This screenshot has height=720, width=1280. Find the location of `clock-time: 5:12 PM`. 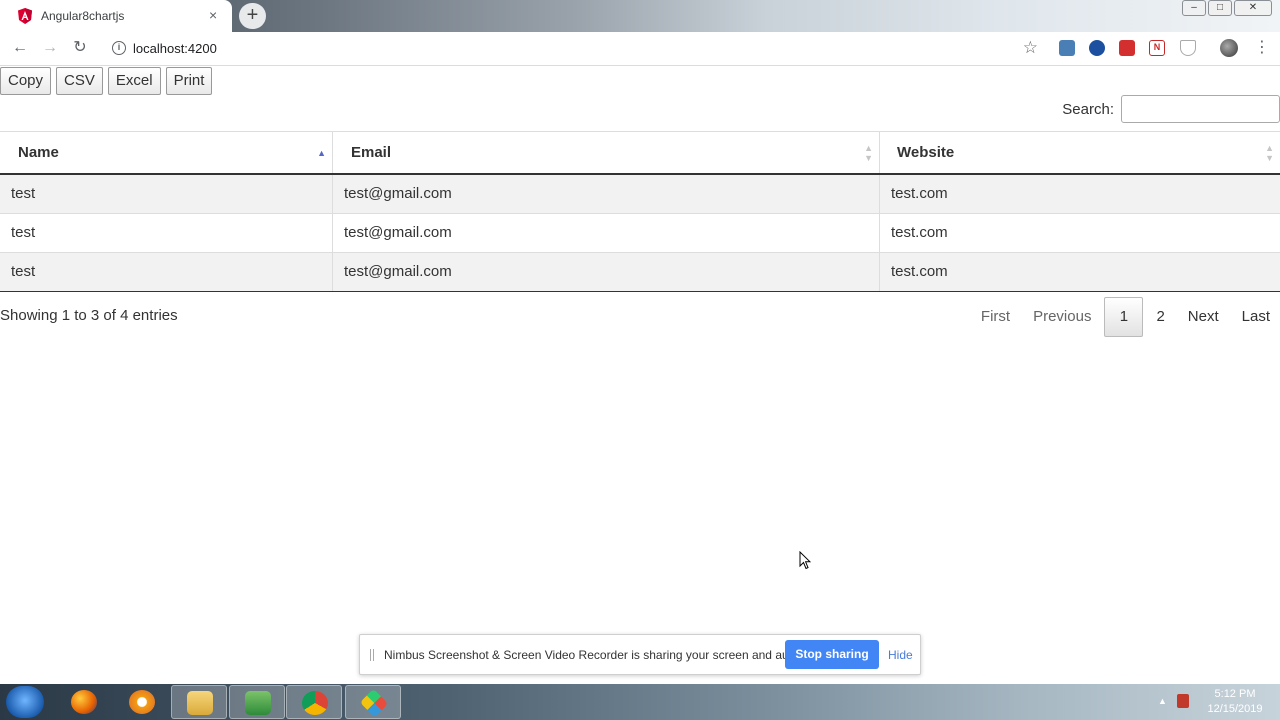

clock-time: 5:12 PM is located at coordinates (1235, 694).